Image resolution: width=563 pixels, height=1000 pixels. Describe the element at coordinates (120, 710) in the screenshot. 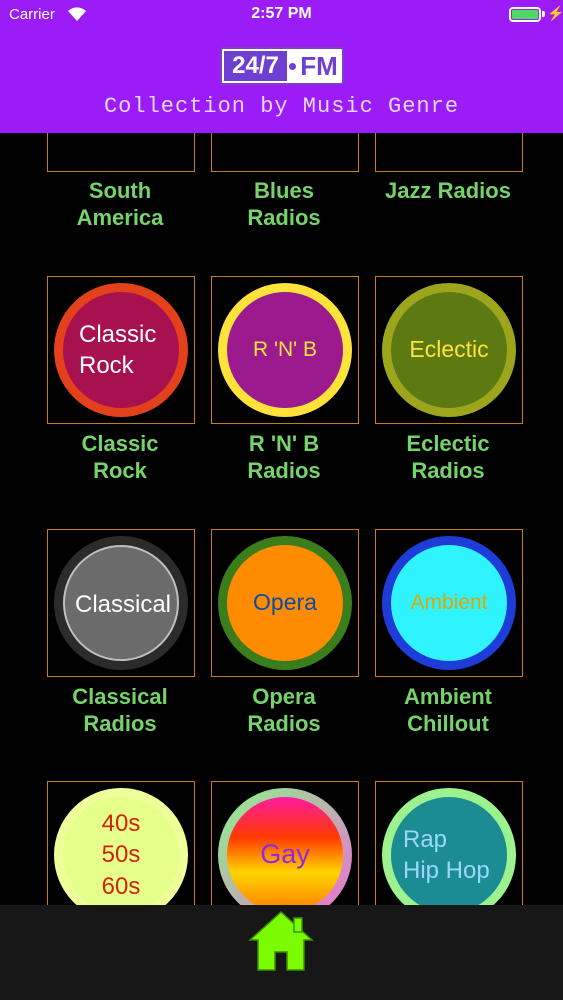

I see `genre-caption: Classical Radios` at that location.